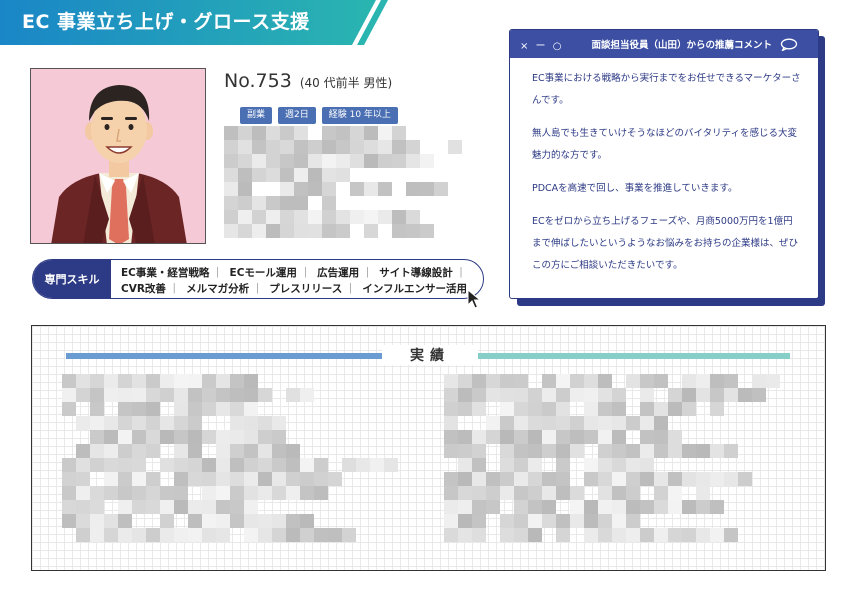  Describe the element at coordinates (681, 45) in the screenshot. I see `window-title: 面談担当役員（山田）からの推薦コメント` at that location.